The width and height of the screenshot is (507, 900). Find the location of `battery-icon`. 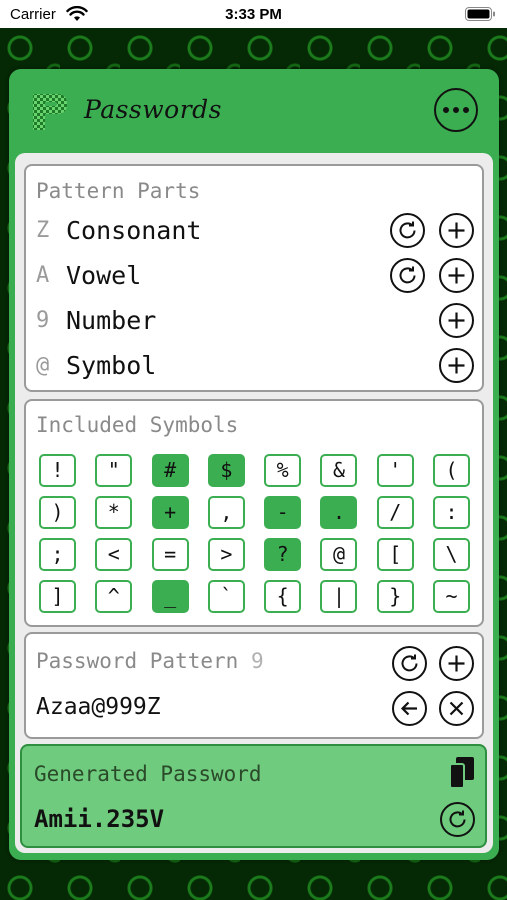

battery-icon is located at coordinates (480, 14).